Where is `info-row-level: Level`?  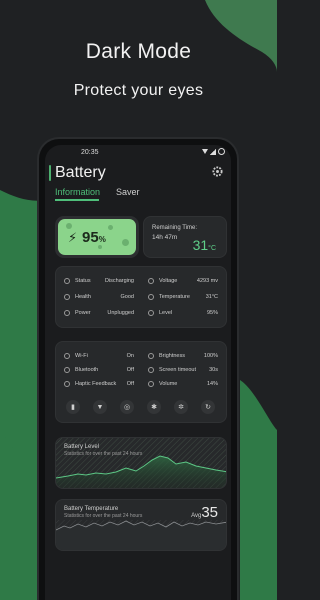
info-row-level: Level is located at coordinates (160, 313).